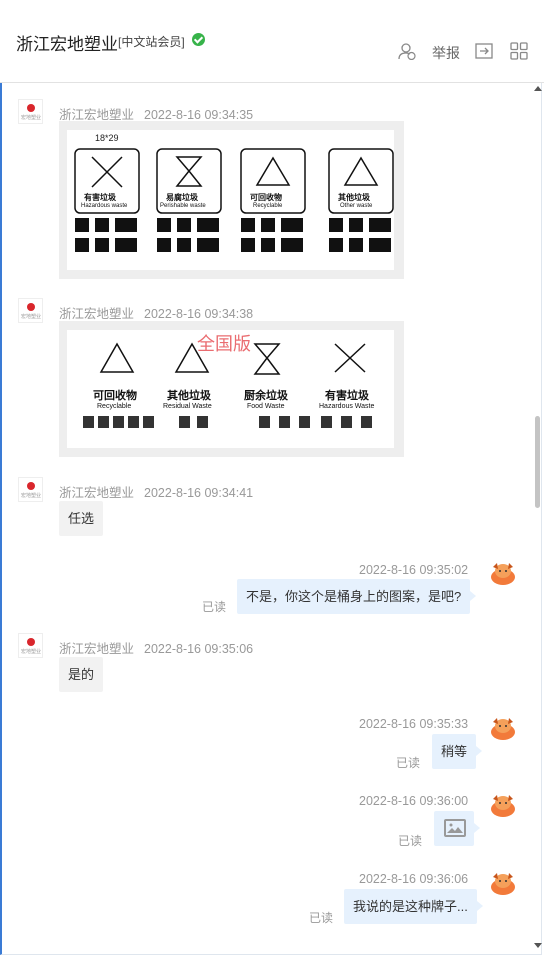  What do you see at coordinates (414, 801) in the screenshot?
I see `message-time: 2022-8-16 09:36:00` at bounding box center [414, 801].